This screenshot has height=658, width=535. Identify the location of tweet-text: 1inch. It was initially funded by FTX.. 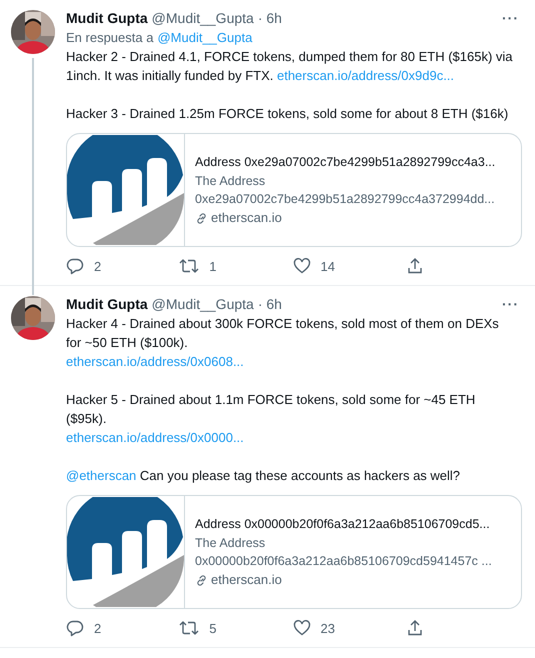
(170, 75).